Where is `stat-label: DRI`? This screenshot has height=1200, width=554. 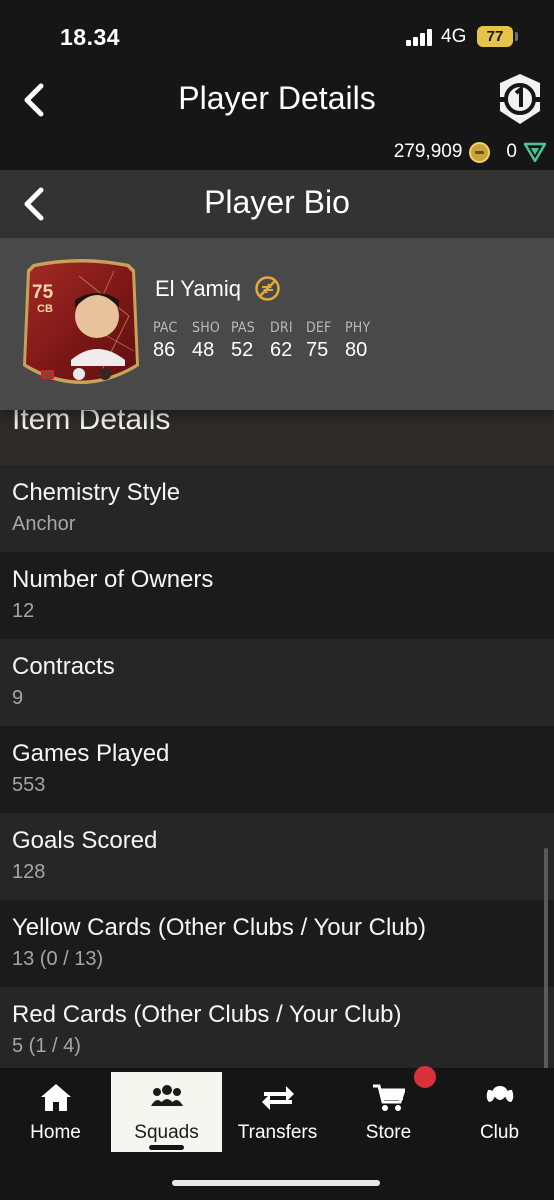 stat-label: DRI is located at coordinates (281, 328).